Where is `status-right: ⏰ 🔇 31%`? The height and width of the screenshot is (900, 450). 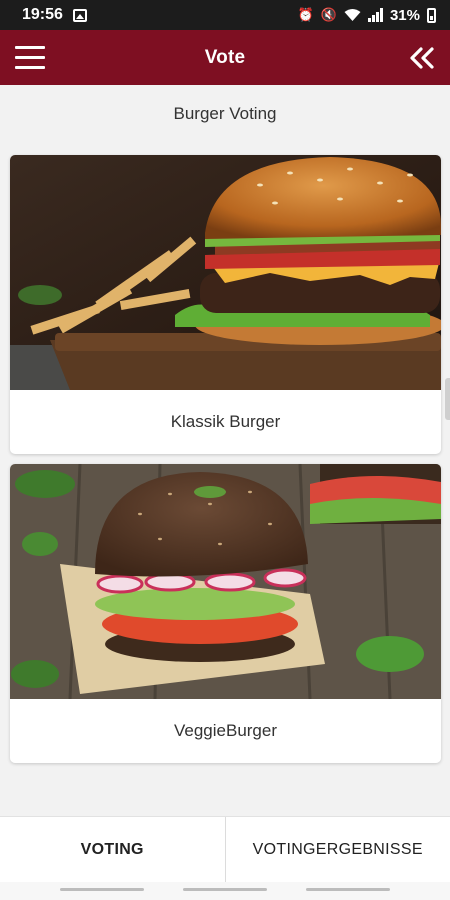
status-right: ⏰ 🔇 31% is located at coordinates (367, 15).